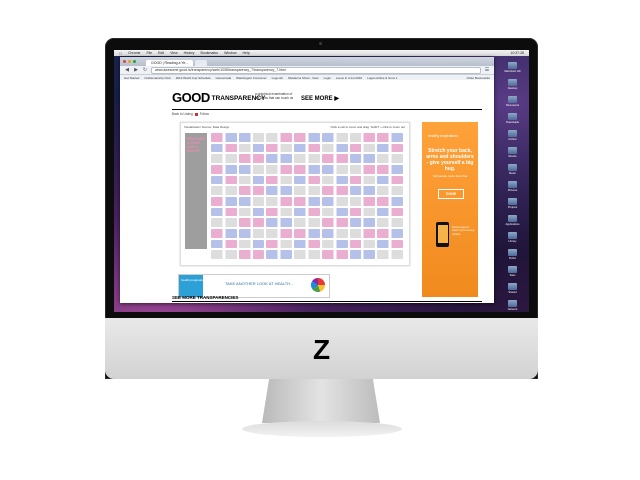  What do you see at coordinates (145, 70) in the screenshot?
I see `reload-icon: ↻` at bounding box center [145, 70].